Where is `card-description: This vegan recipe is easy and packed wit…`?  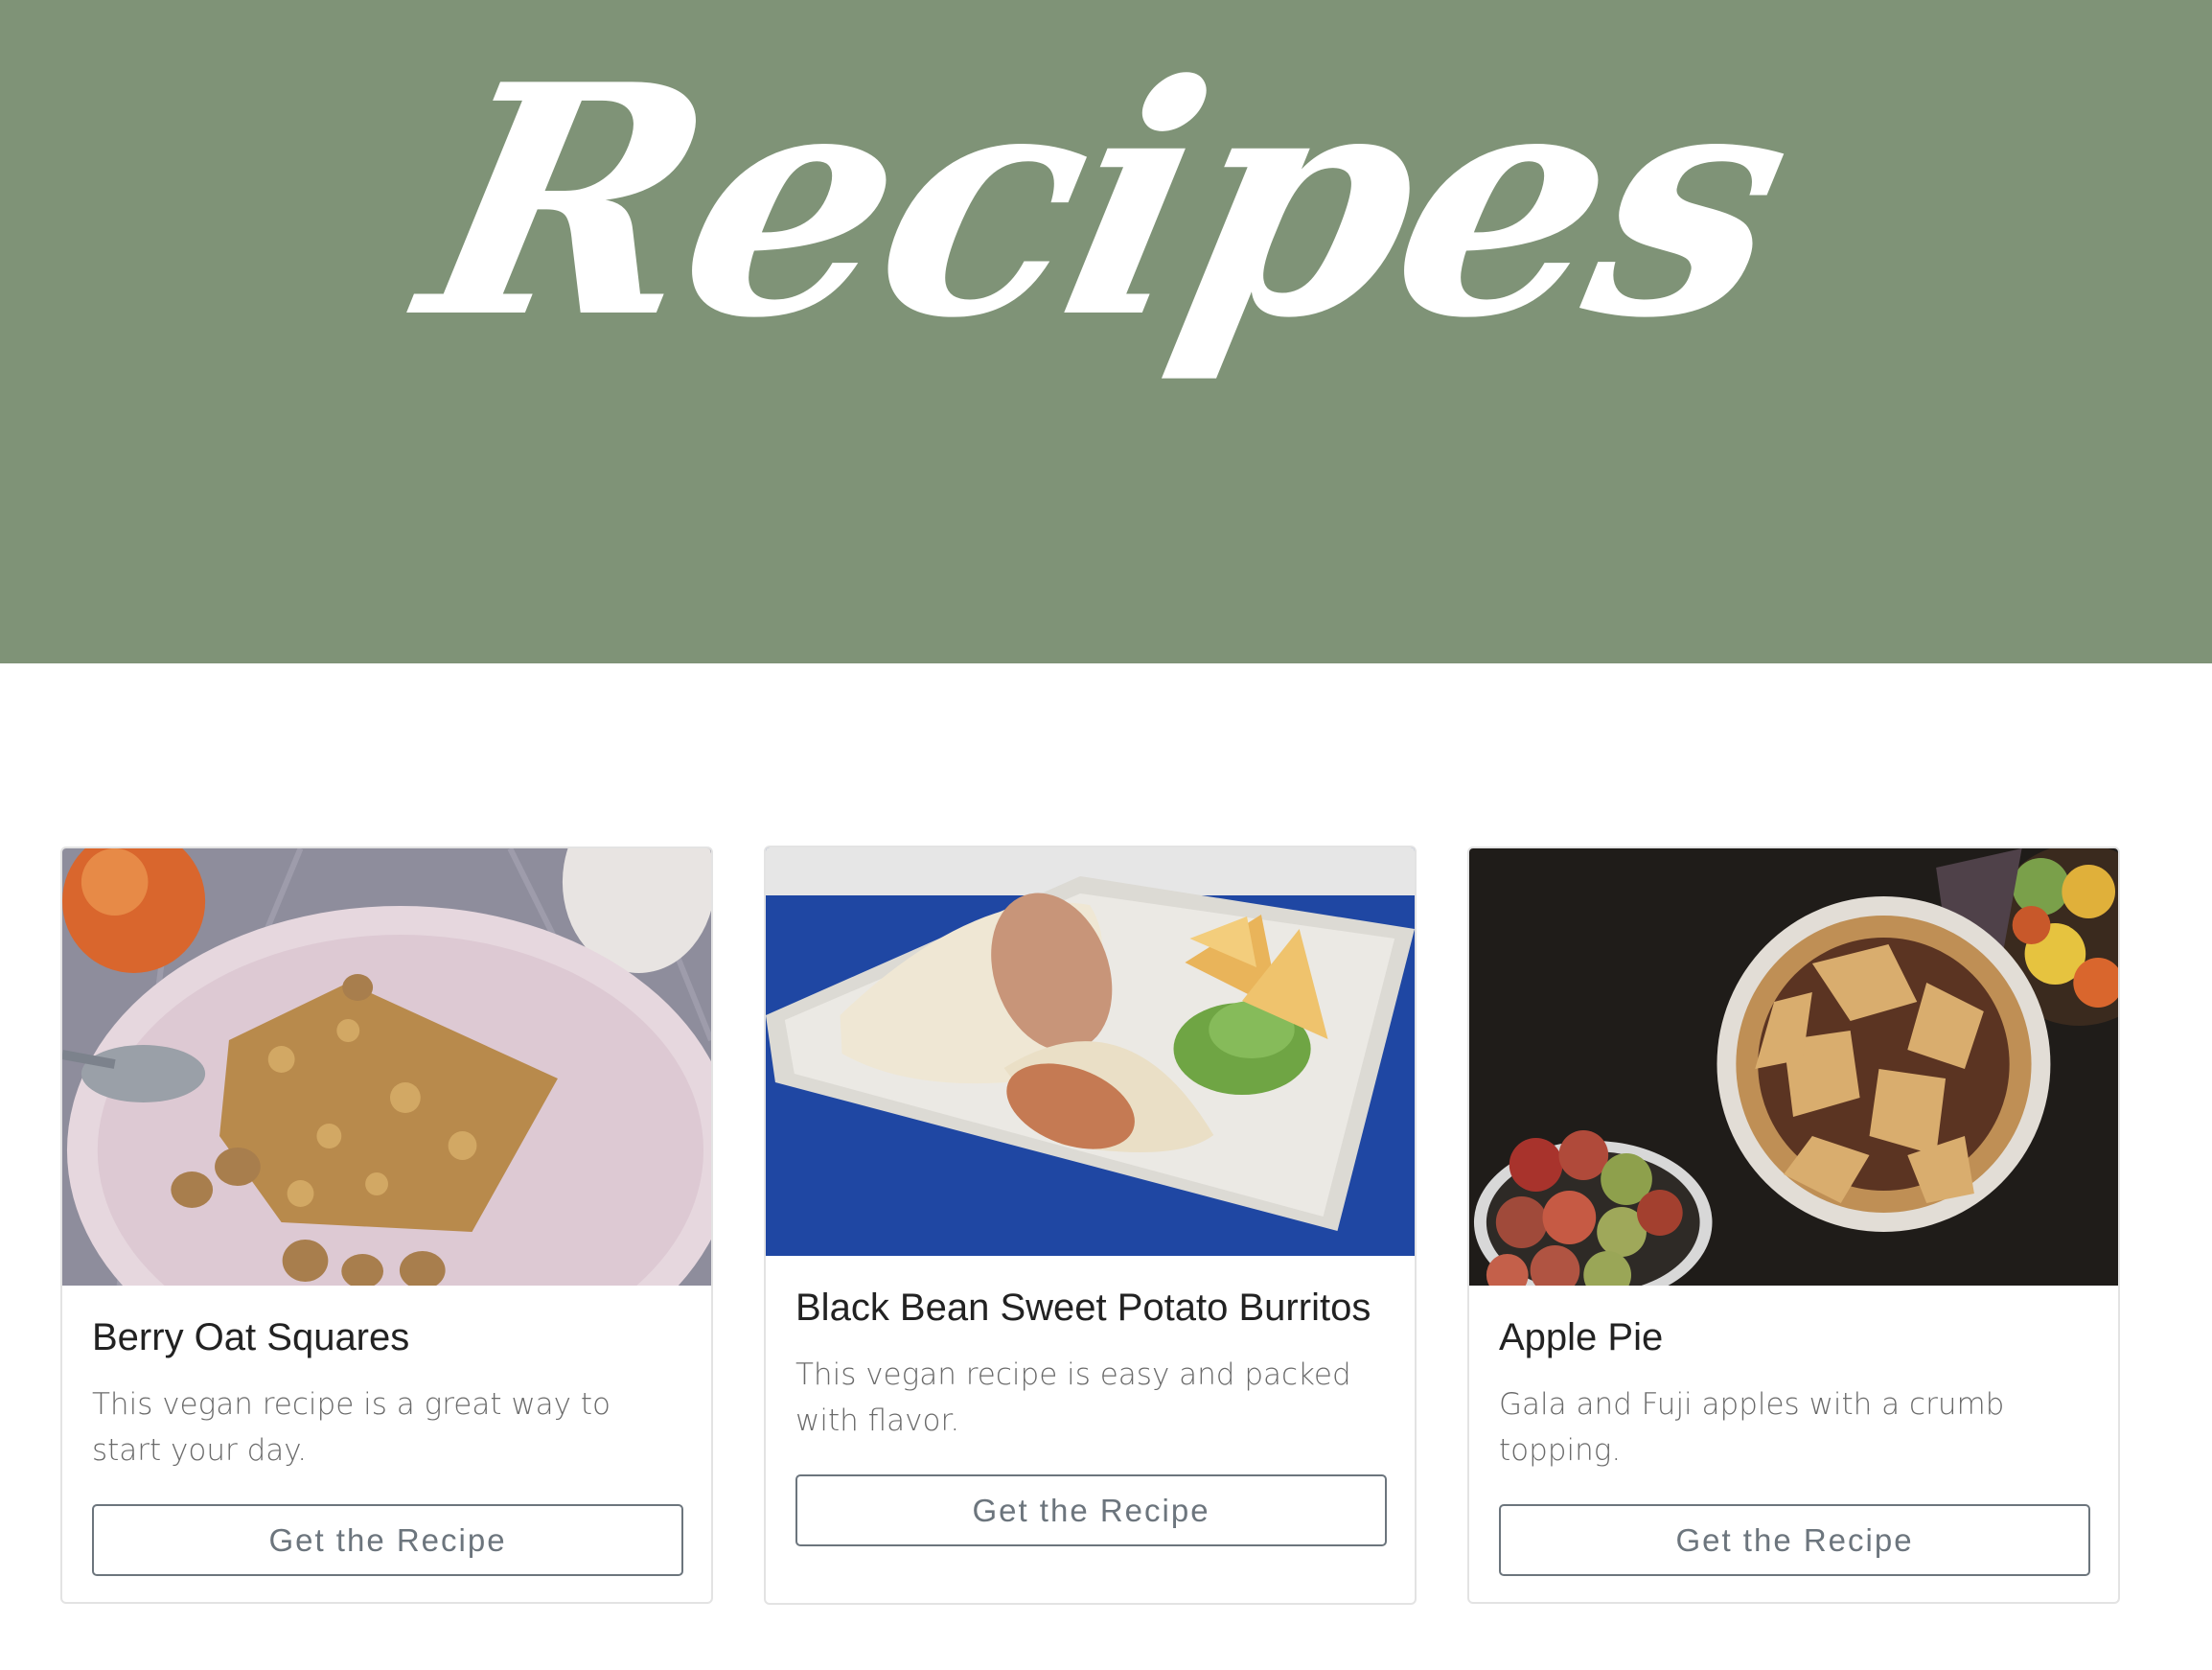 card-description: This vegan recipe is easy and packed wit… is located at coordinates (1073, 1397).